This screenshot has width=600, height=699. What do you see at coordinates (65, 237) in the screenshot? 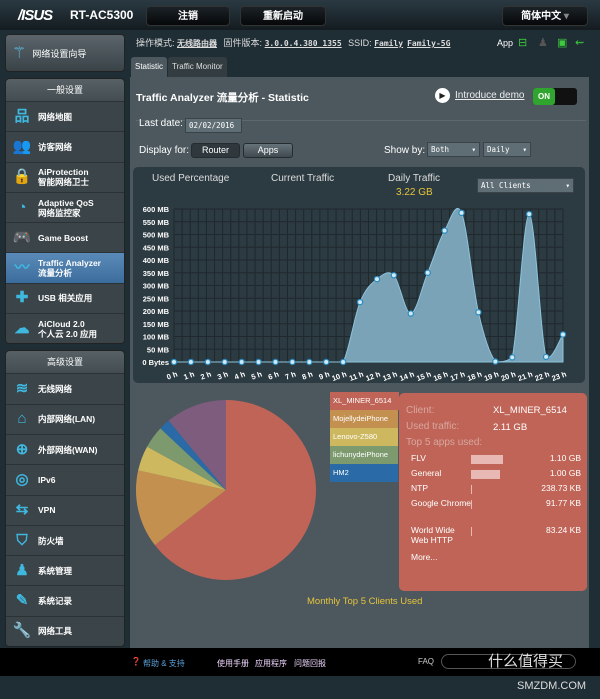
I see `sidebar-item: 🎮 Game Boost` at bounding box center [65, 237].